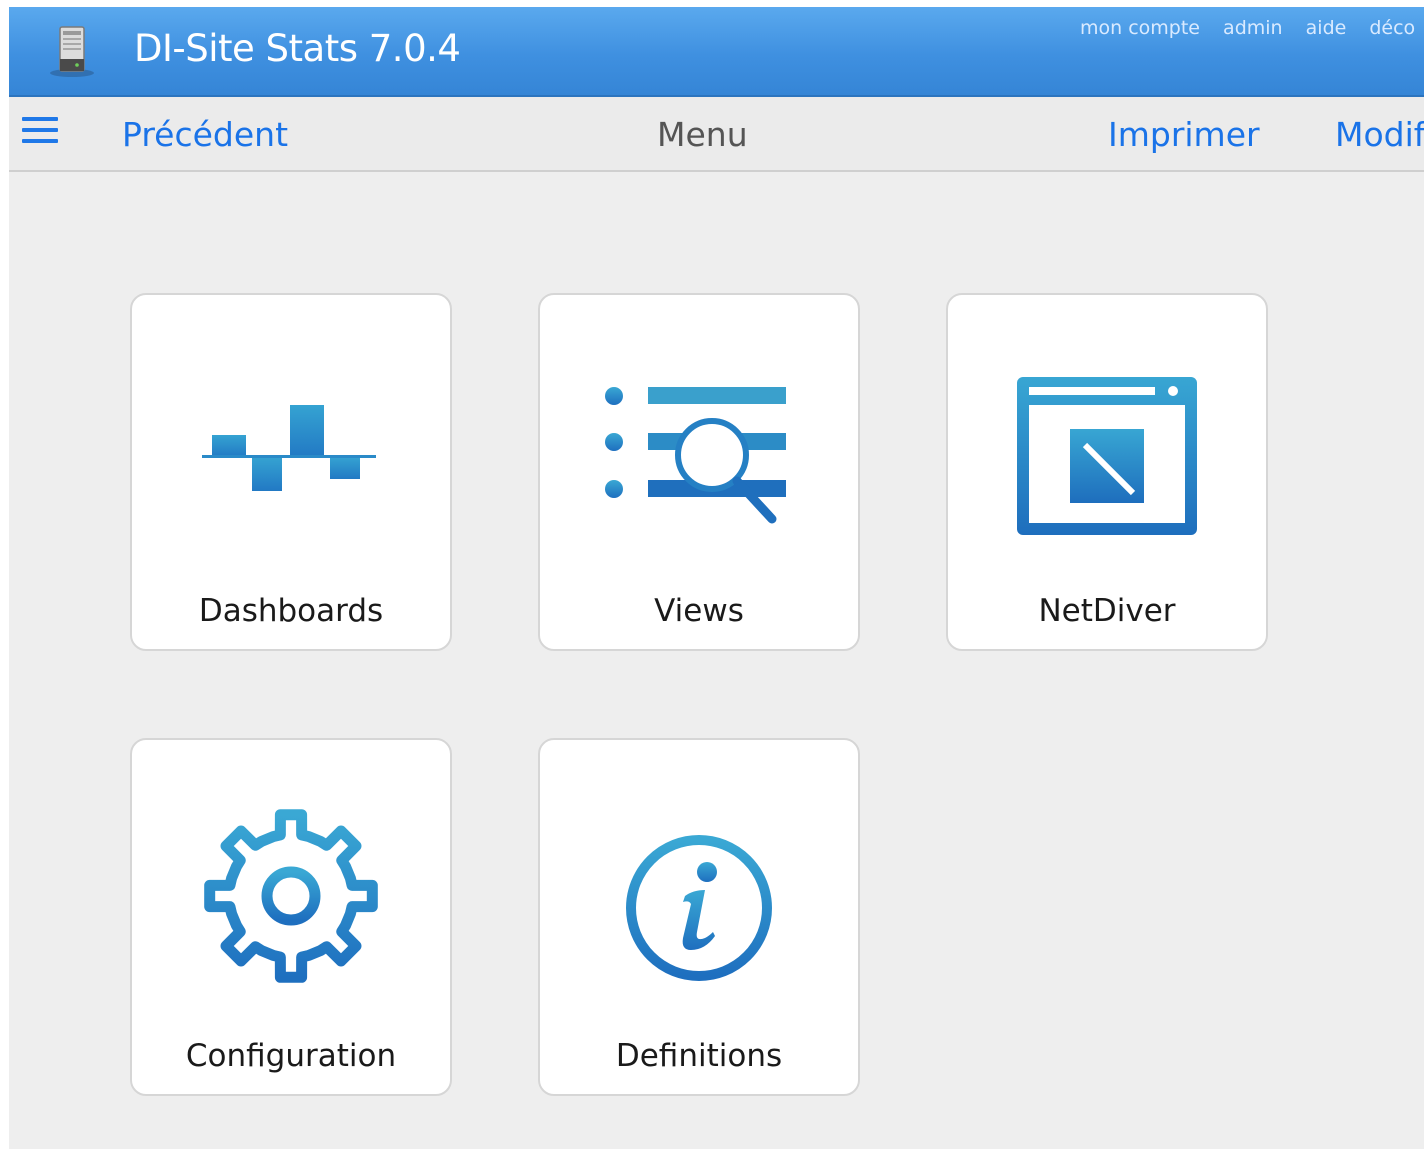 The image size is (1424, 1149). I want to click on gear-icon, so click(291, 896).